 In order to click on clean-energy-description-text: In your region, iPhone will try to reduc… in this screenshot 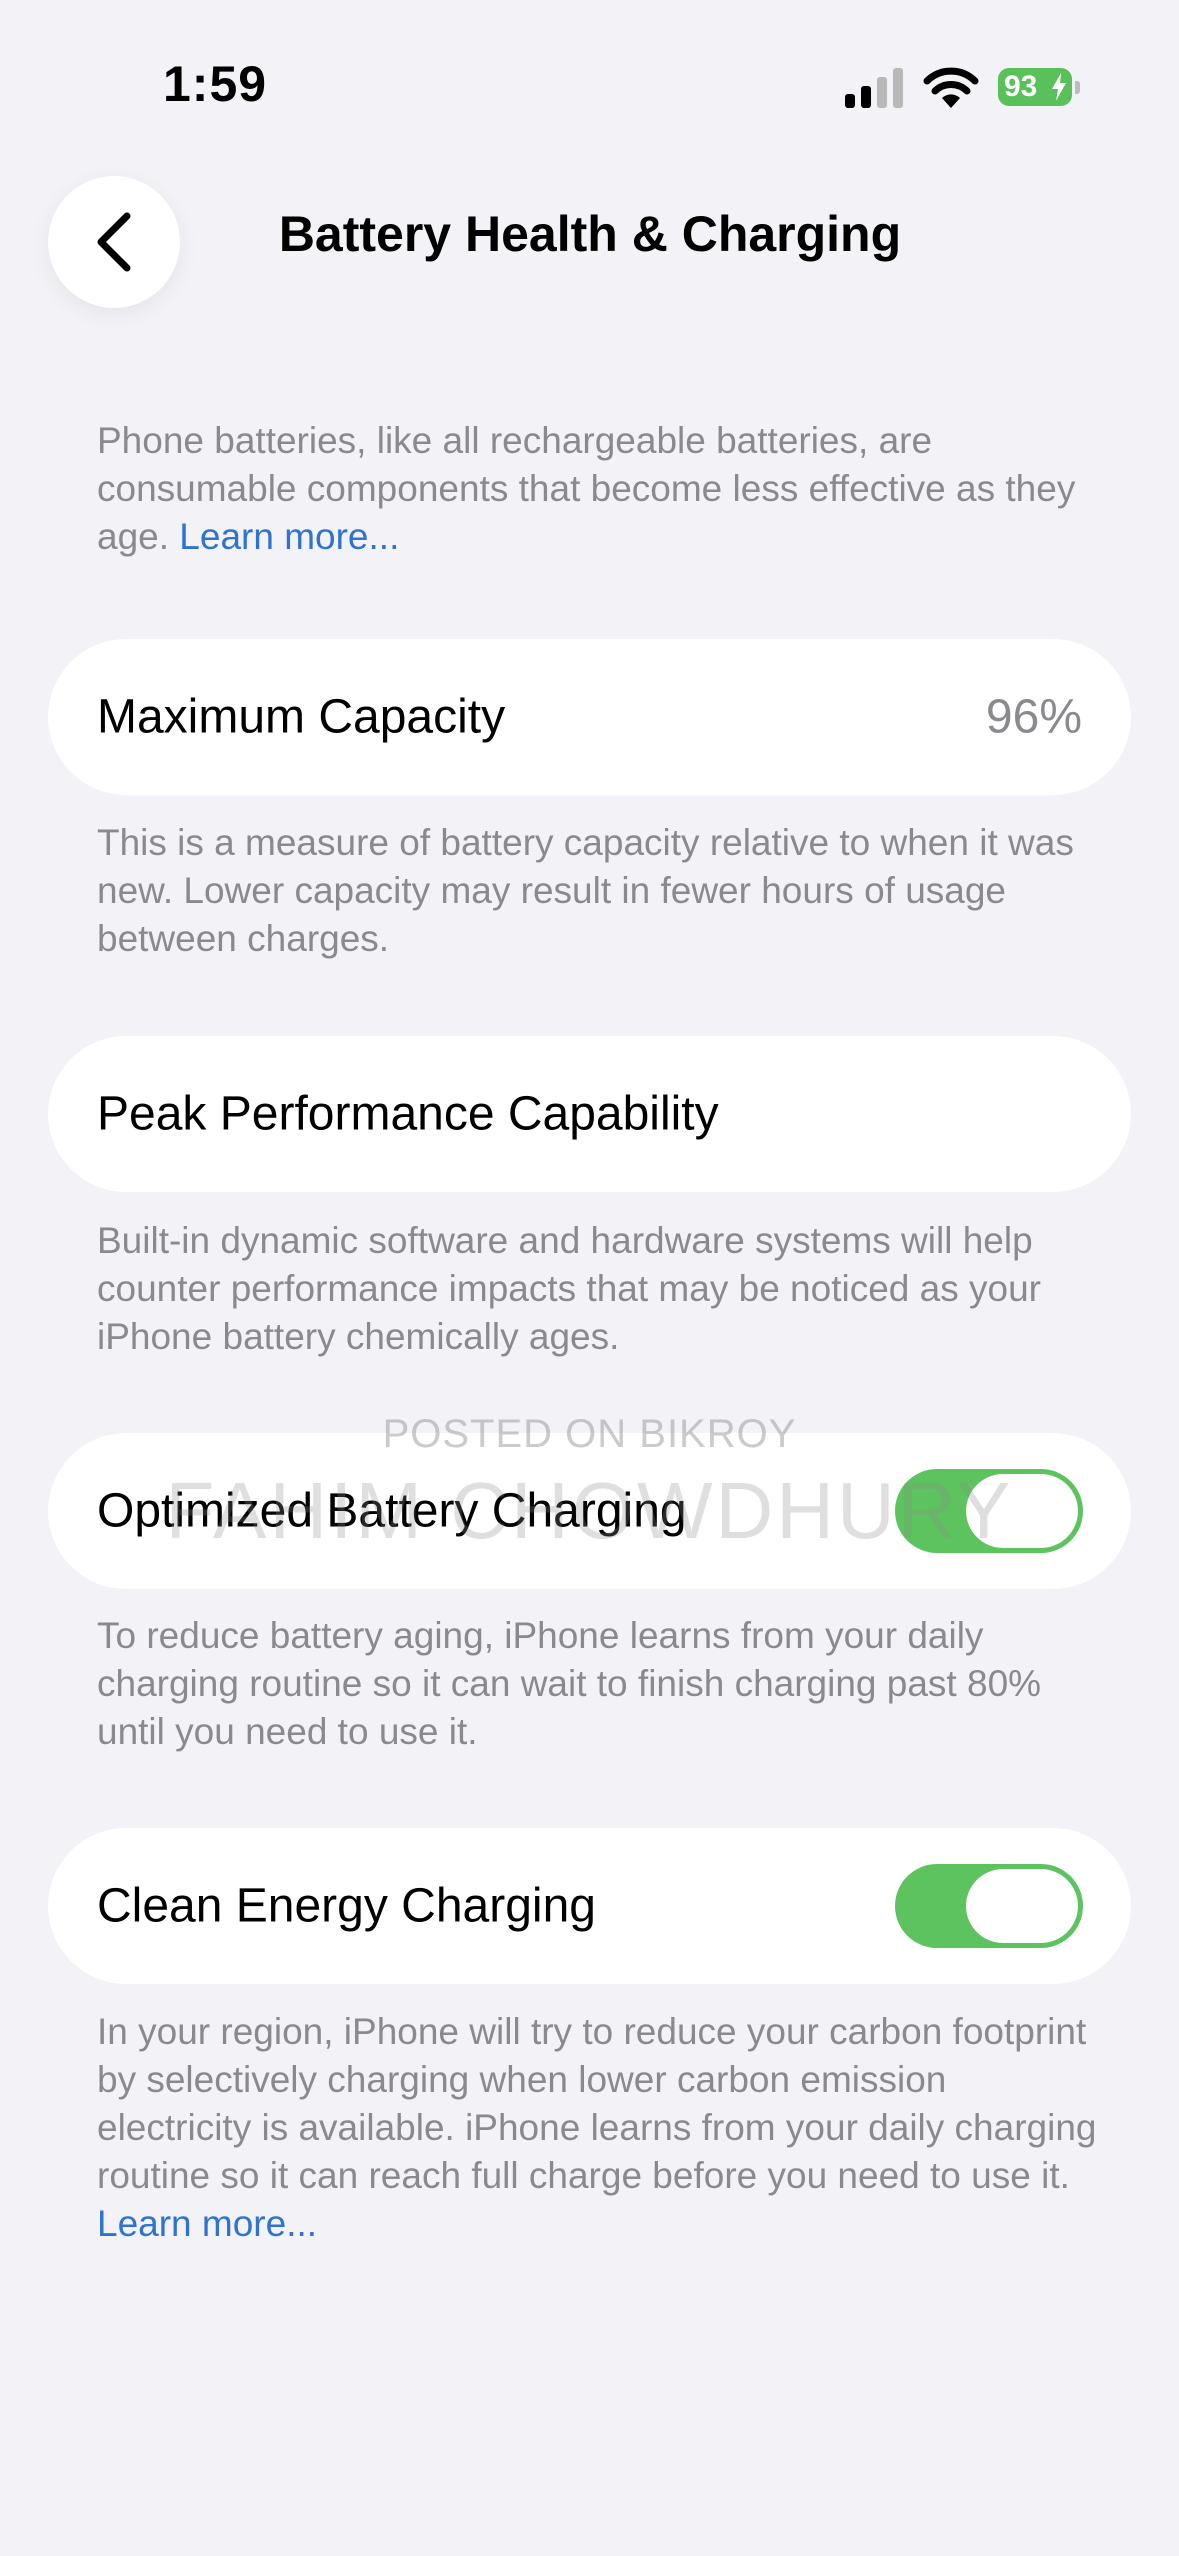, I will do `click(597, 2103)`.